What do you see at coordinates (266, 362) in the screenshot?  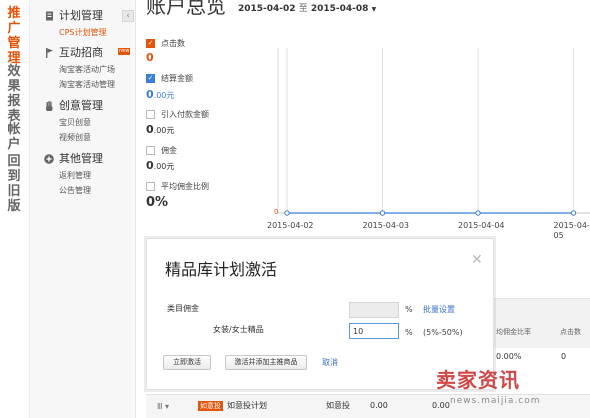 I see `activate-and-add-button: 激活并添加主推商品` at bounding box center [266, 362].